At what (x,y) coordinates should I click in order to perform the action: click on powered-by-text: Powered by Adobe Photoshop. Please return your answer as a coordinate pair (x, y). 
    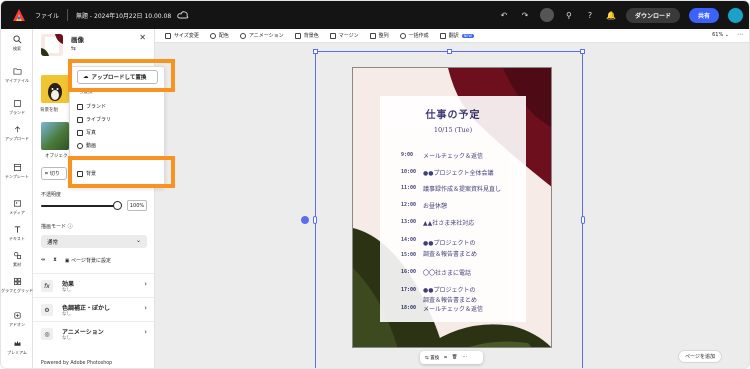
    Looking at the image, I should click on (77, 363).